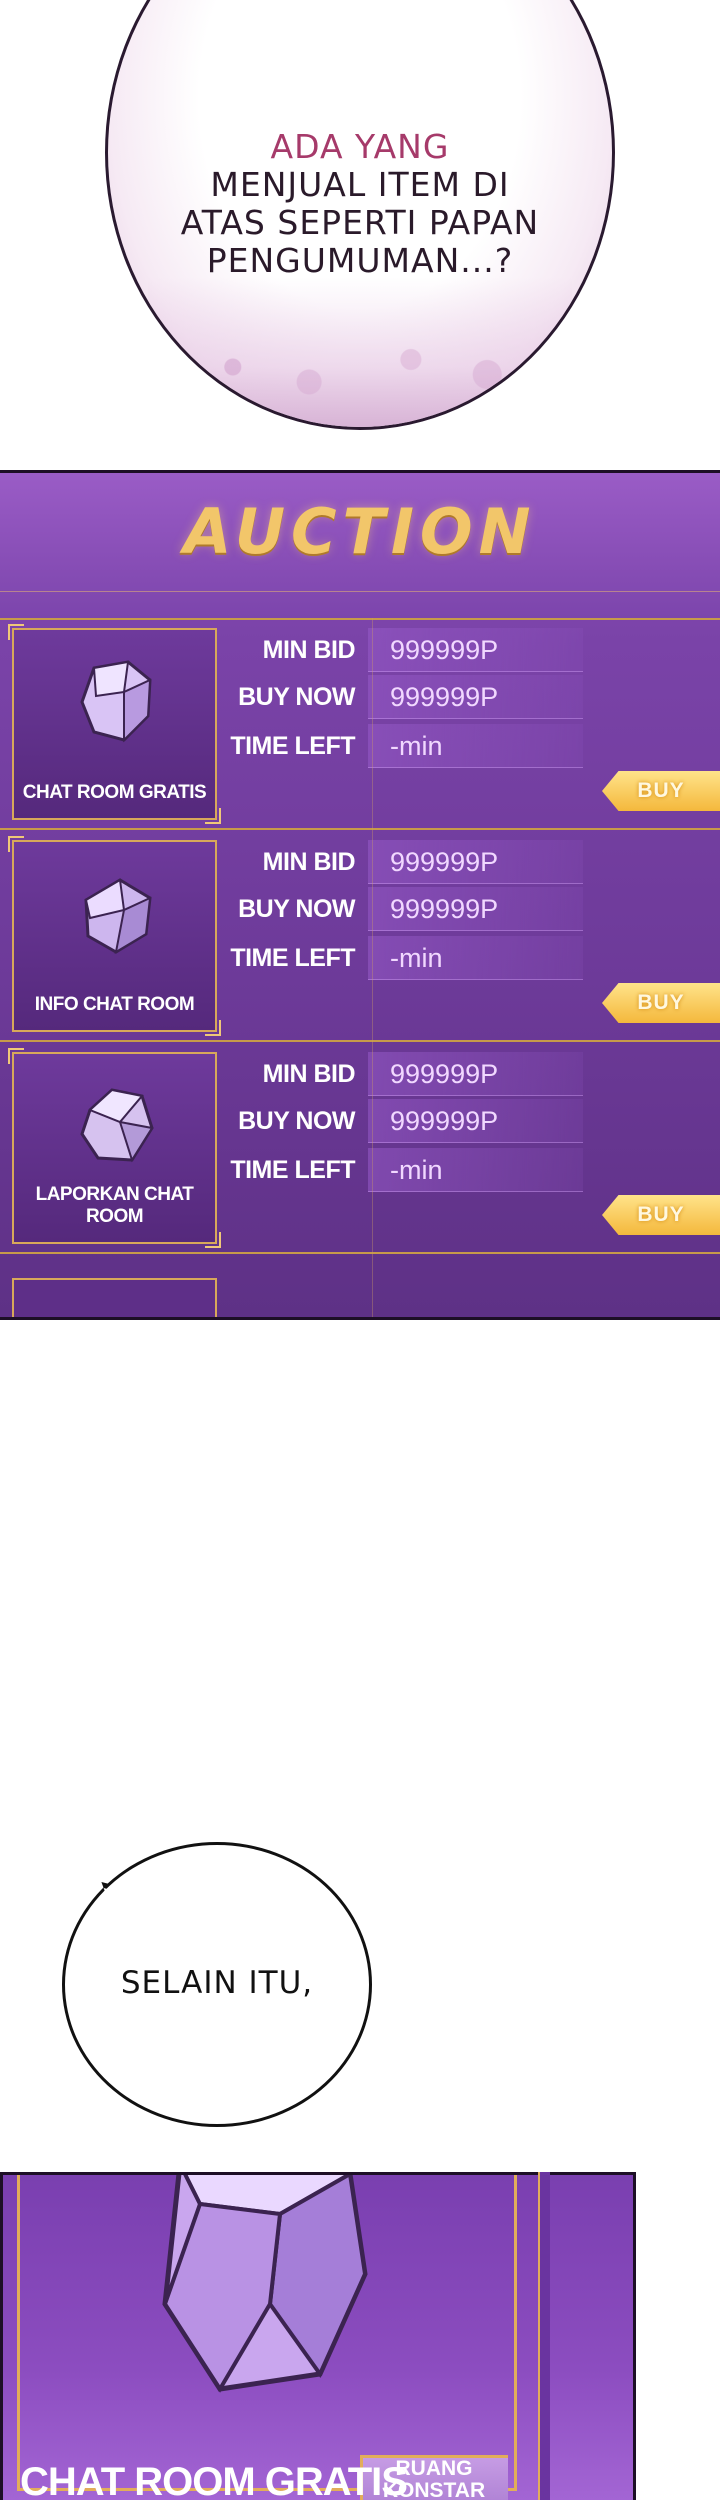 This screenshot has width=720, height=2505. Describe the element at coordinates (360, 352) in the screenshot. I see `sparkle-effect` at that location.